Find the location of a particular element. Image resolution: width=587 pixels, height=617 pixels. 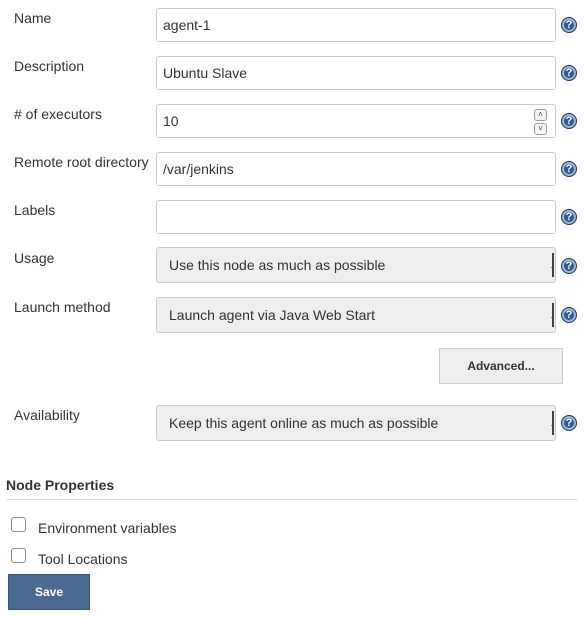

launch-method-label: Launch method is located at coordinates (62, 307).